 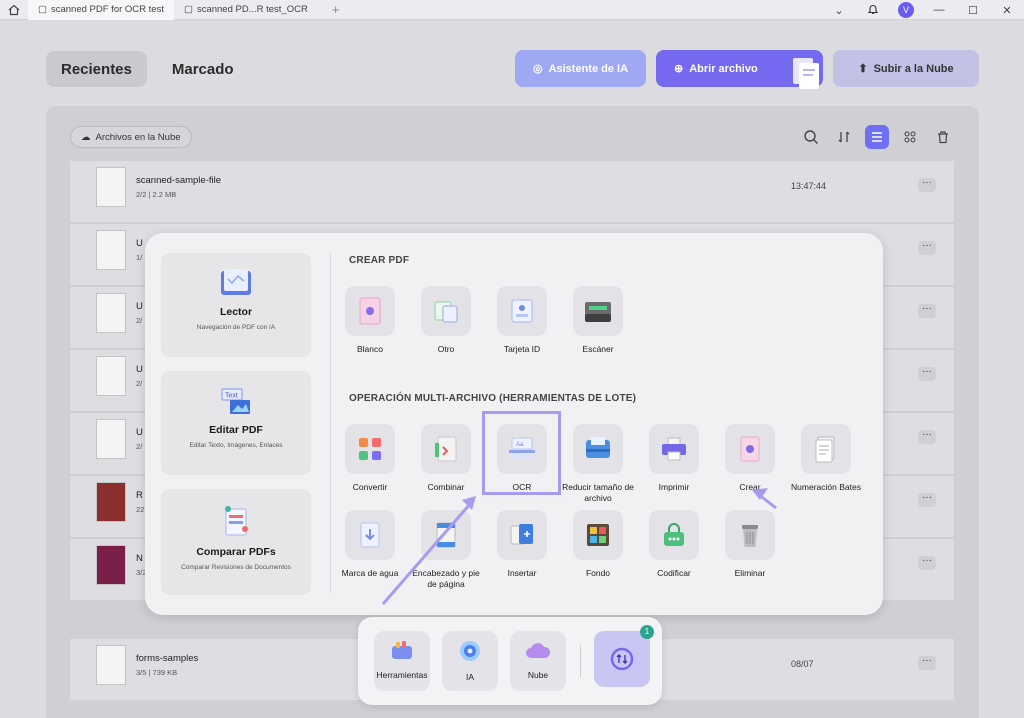 What do you see at coordinates (538, 661) in the screenshot?
I see `dock-cloud: Nube` at bounding box center [538, 661].